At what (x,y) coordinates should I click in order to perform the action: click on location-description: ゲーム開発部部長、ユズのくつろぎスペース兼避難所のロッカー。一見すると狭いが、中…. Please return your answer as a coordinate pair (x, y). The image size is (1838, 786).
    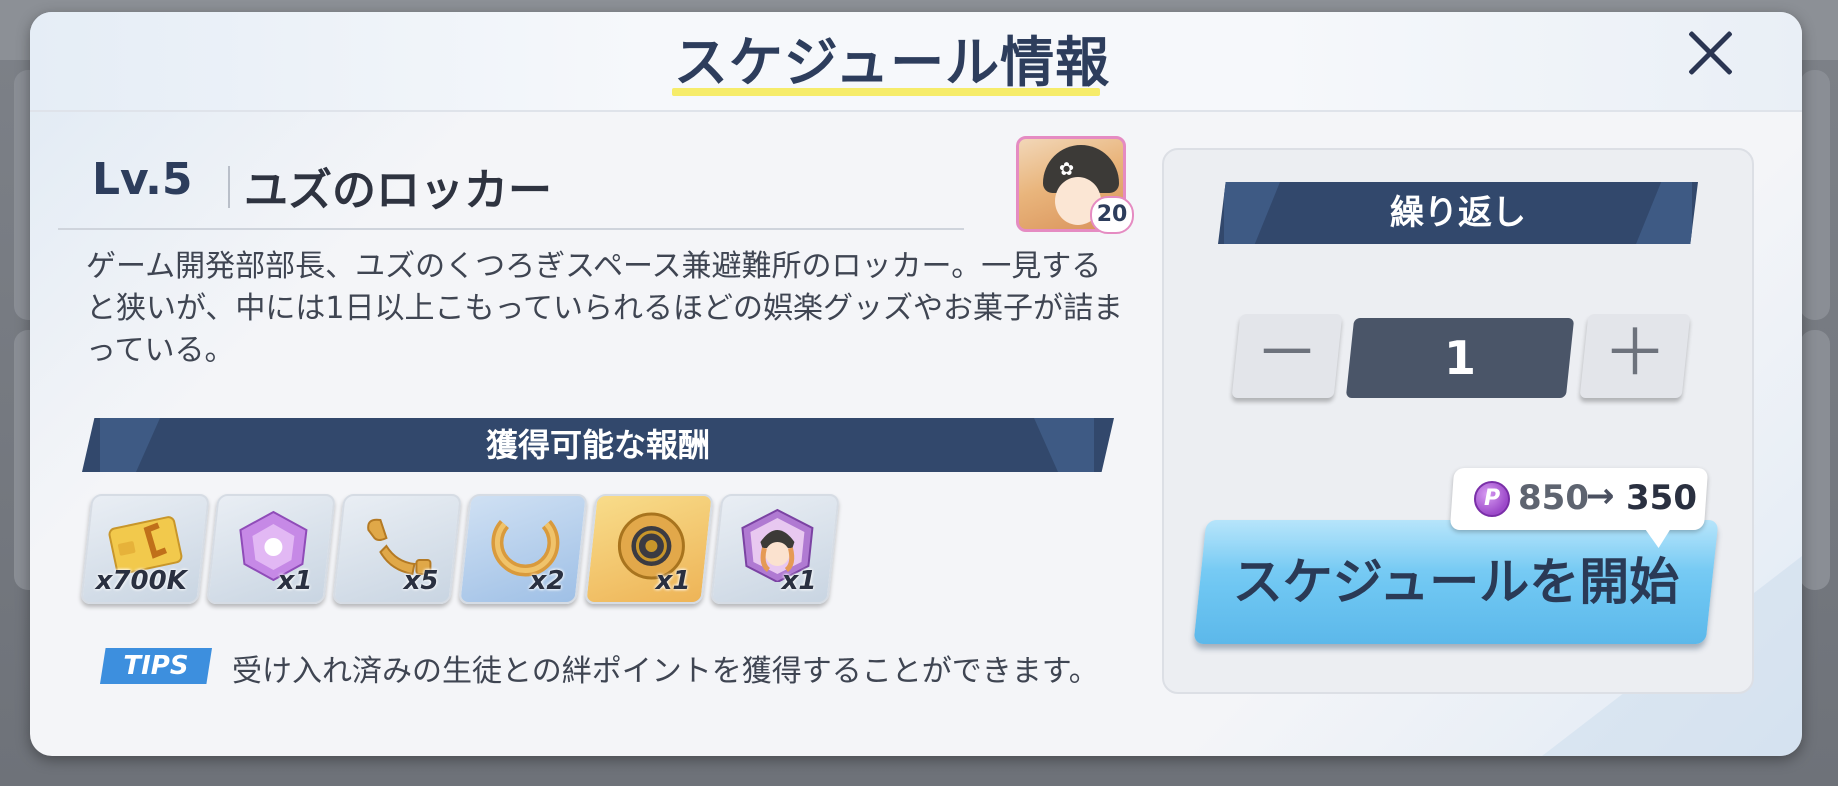
    Looking at the image, I should click on (604, 308).